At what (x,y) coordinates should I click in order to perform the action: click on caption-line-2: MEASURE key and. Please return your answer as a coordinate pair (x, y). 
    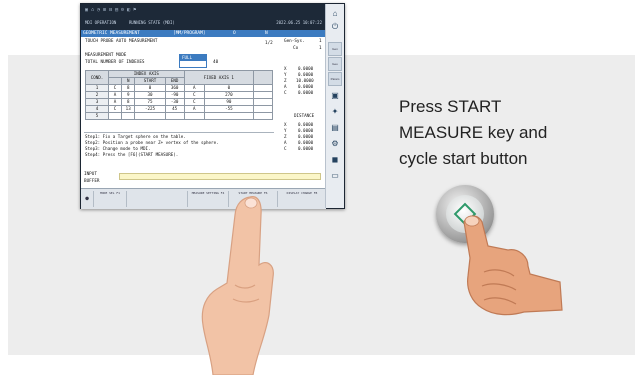
    Looking at the image, I should click on (473, 132).